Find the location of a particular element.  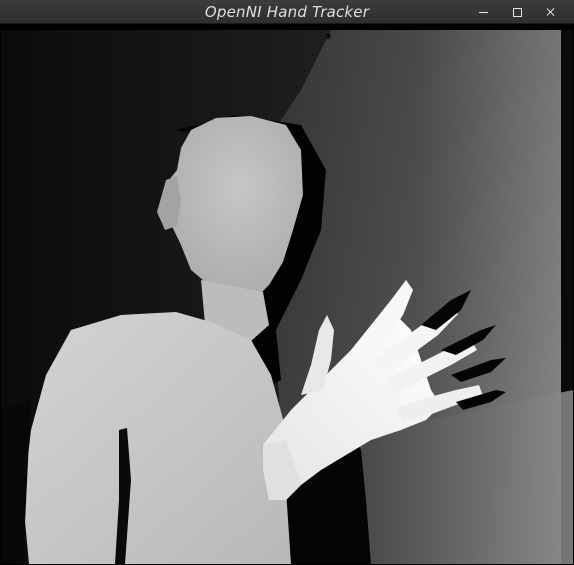

minimize-button is located at coordinates (483, 12).